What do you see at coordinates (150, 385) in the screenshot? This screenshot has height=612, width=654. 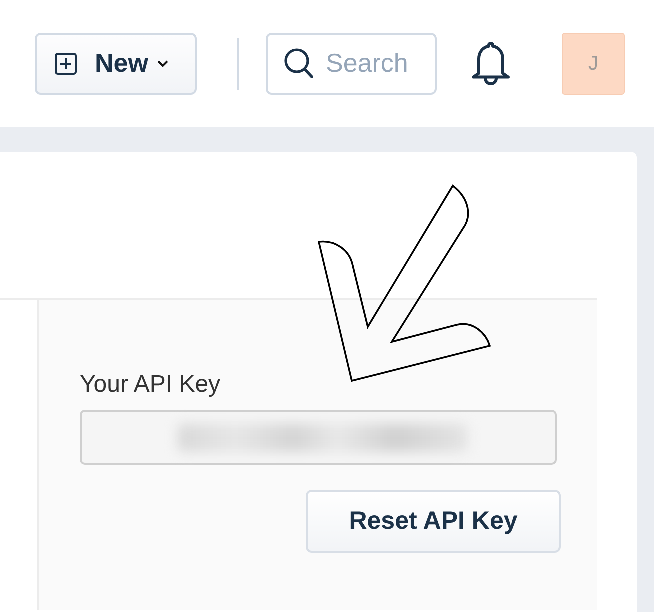 I see `api-key-label: Your API Key` at bounding box center [150, 385].